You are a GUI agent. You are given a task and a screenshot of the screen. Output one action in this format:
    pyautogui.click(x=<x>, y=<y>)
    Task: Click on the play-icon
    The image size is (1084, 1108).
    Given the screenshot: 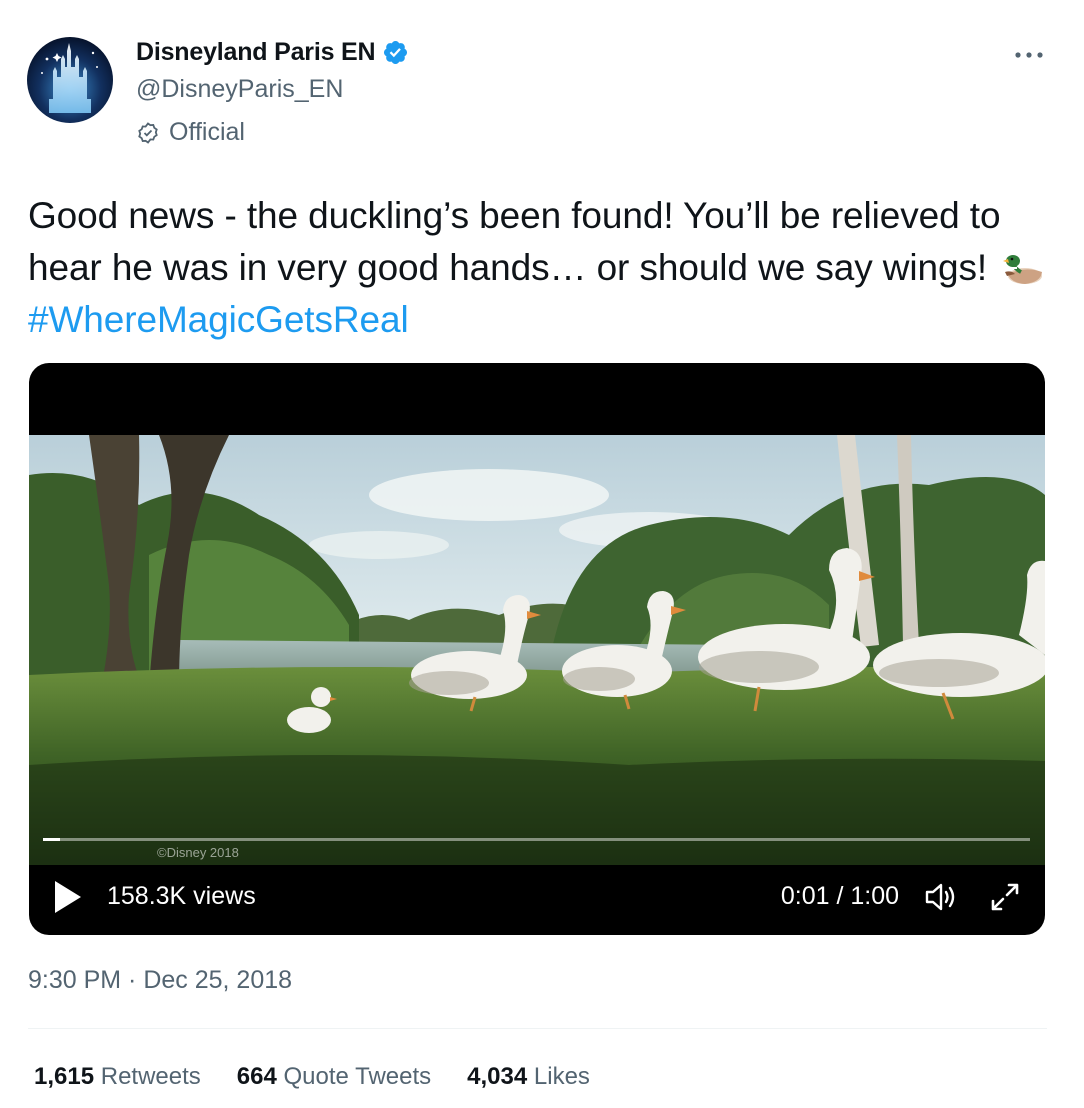 What is the action you would take?
    pyautogui.click(x=68, y=897)
    